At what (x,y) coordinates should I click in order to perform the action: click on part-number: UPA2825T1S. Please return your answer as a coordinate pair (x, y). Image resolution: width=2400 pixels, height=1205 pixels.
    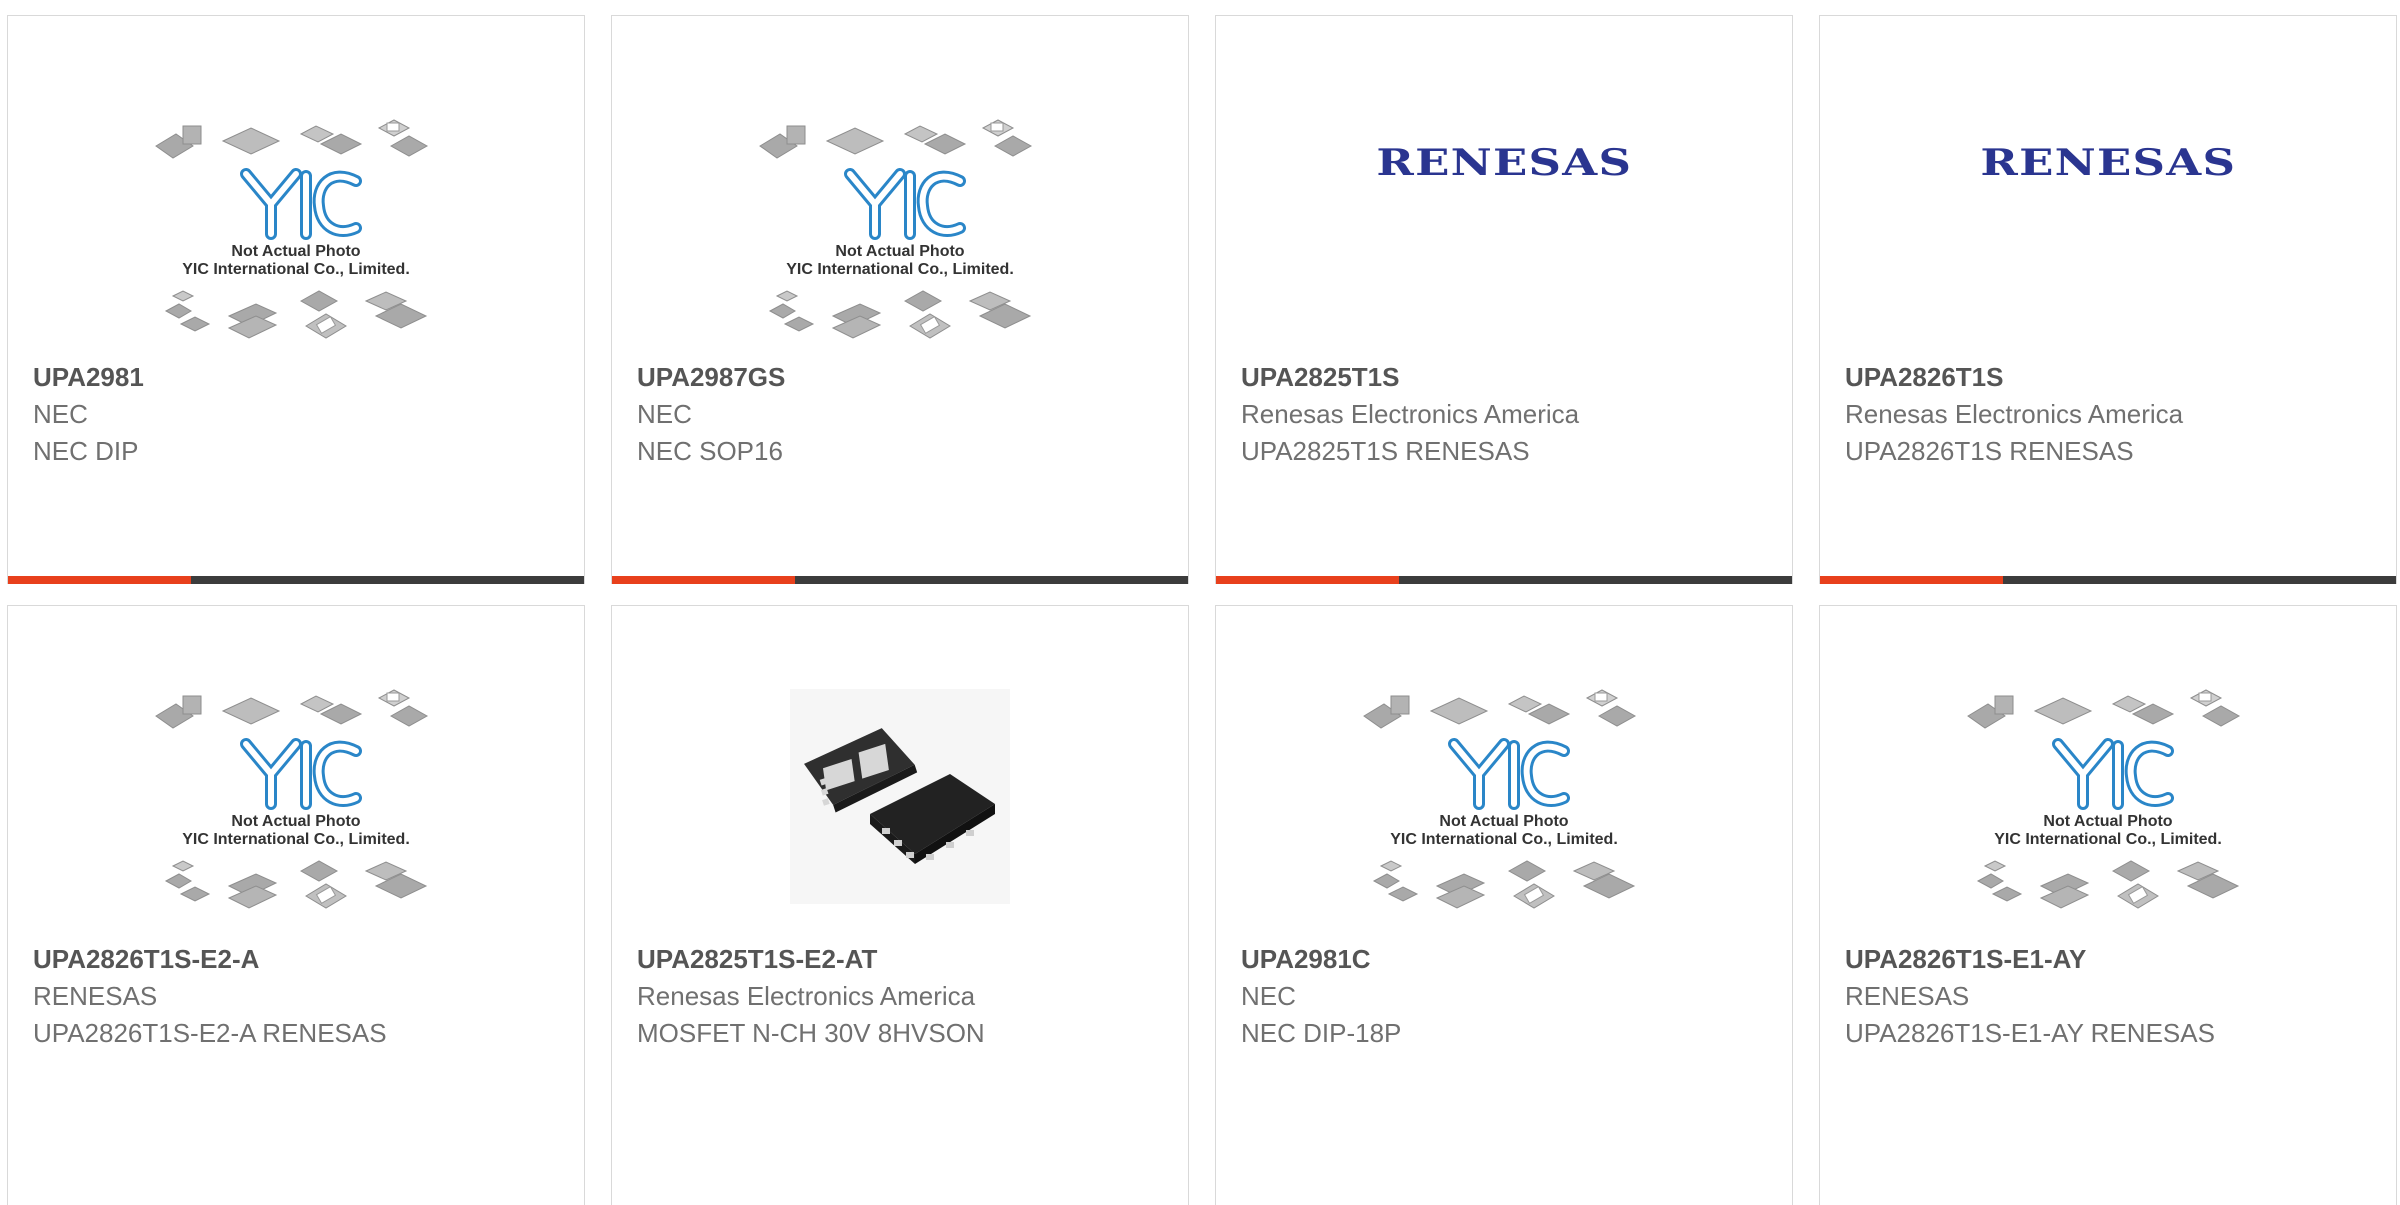
    Looking at the image, I should click on (1506, 377).